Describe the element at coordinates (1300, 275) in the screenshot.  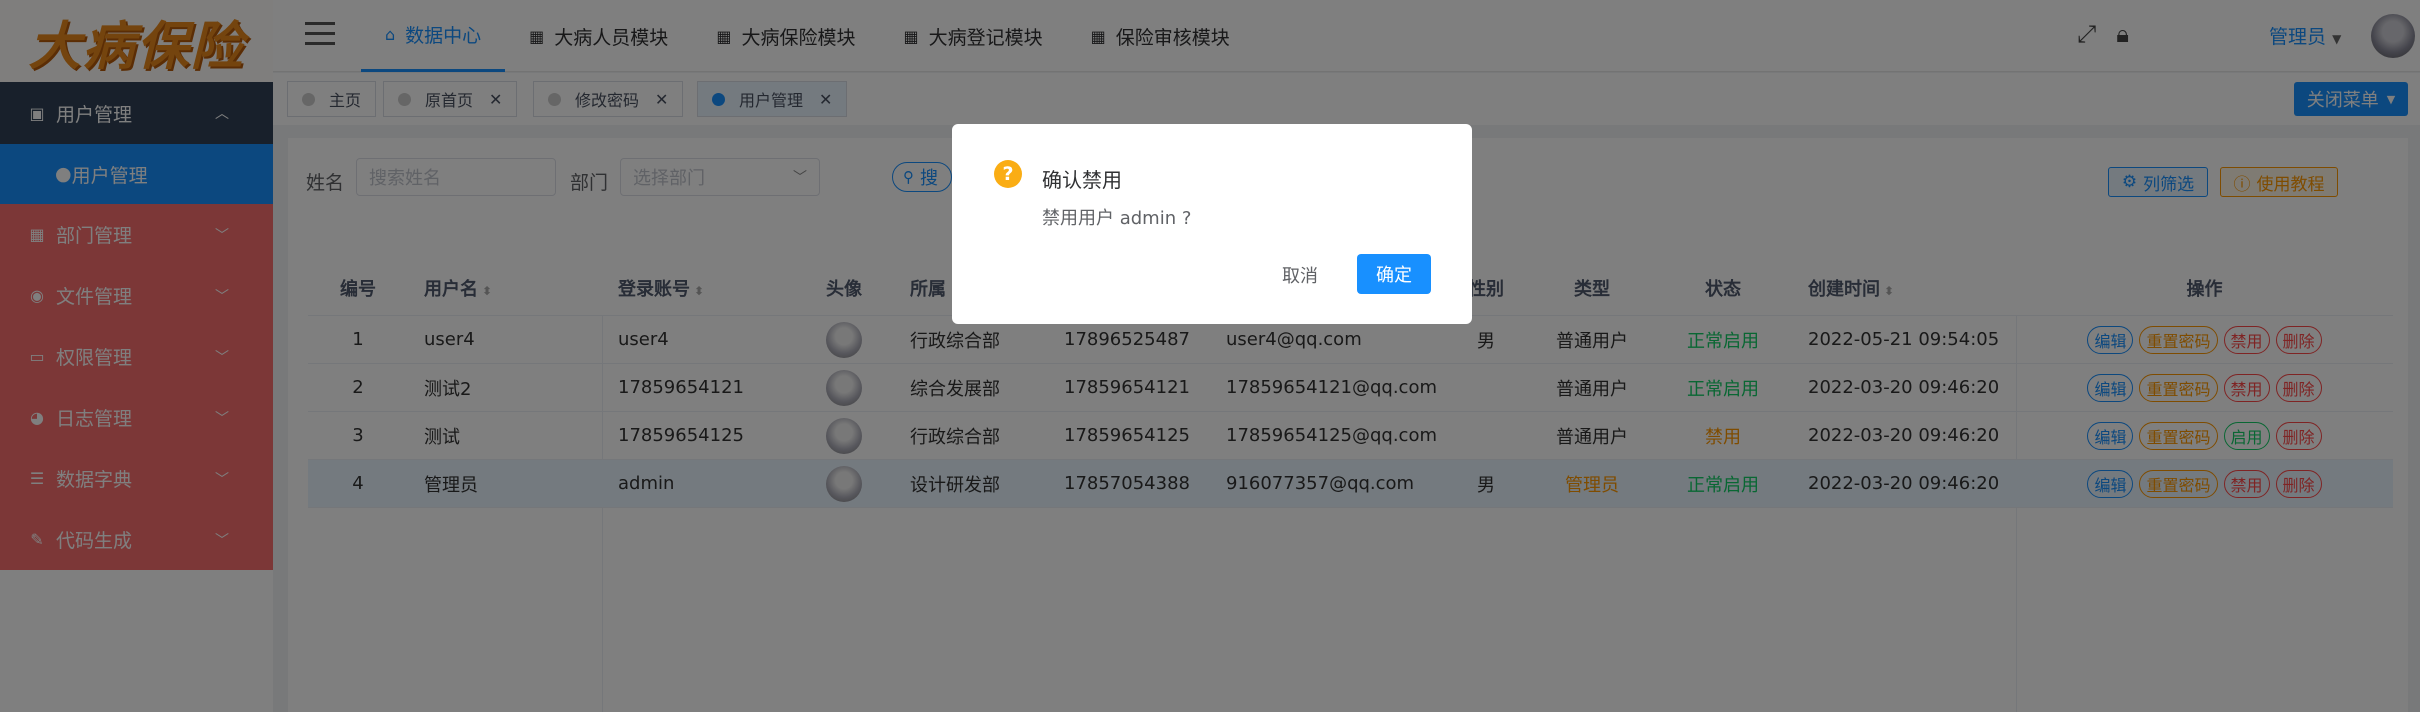
I see `cancel-button: 取消` at that location.